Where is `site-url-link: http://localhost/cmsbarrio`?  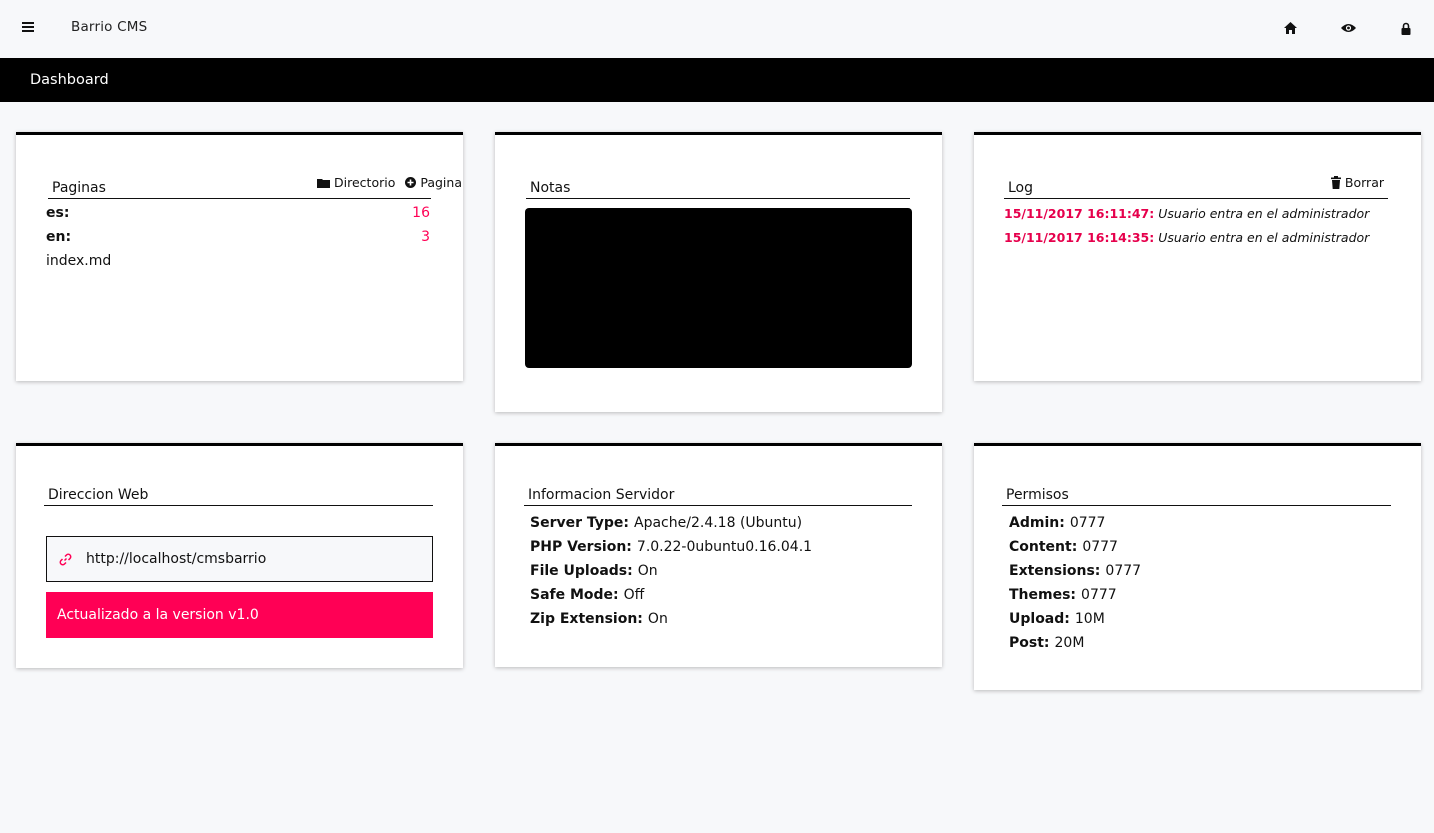
site-url-link: http://localhost/cmsbarrio is located at coordinates (239, 559).